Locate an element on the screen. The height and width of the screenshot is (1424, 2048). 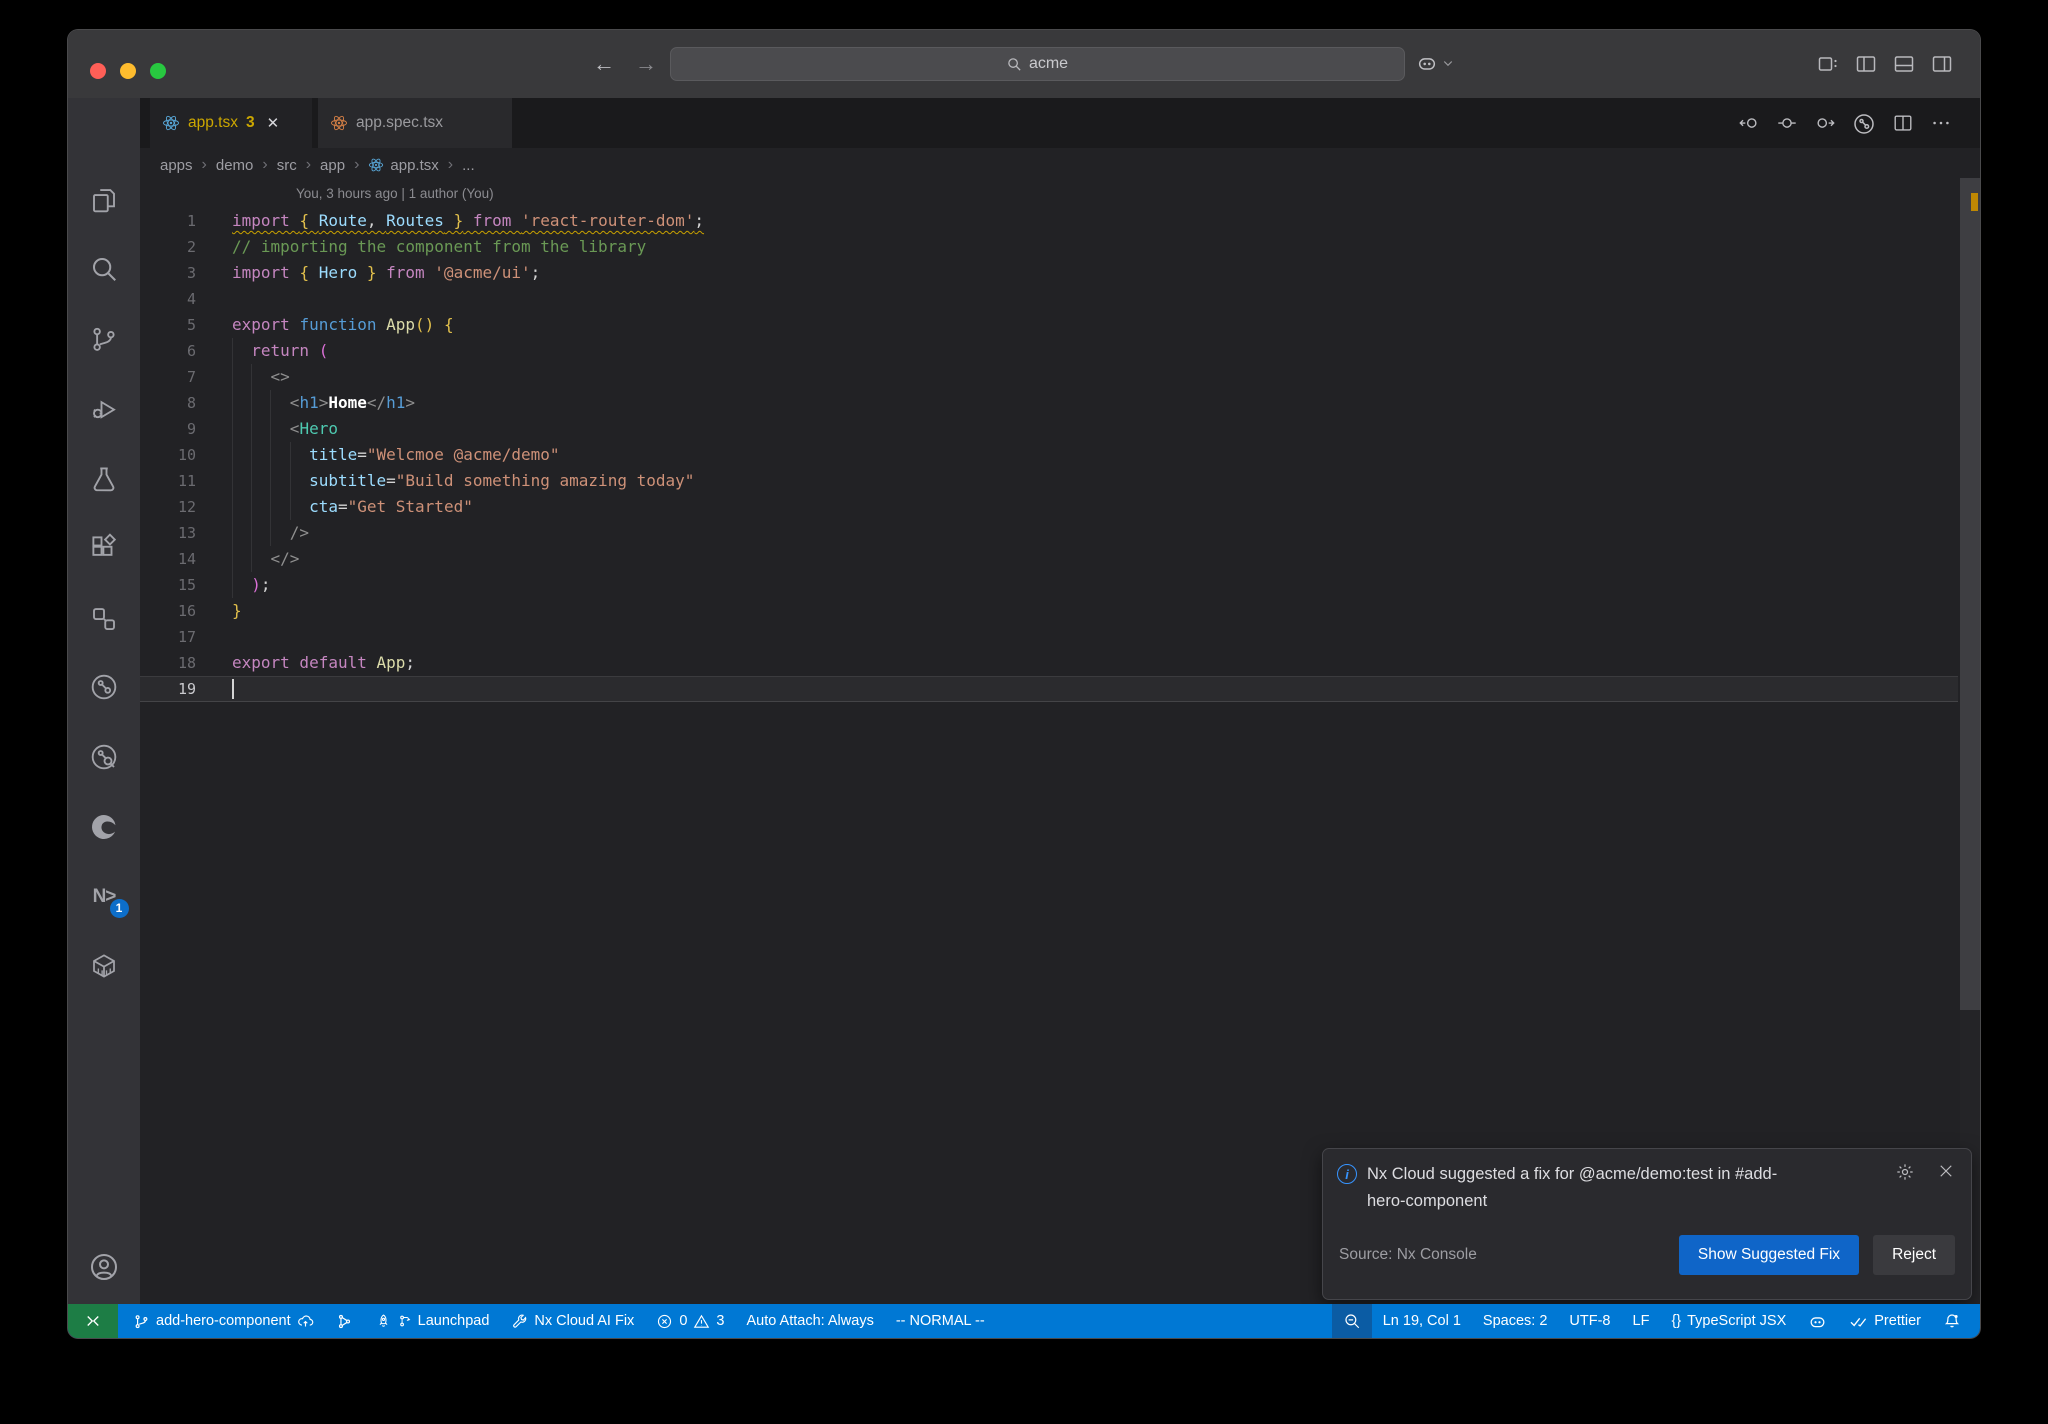
navigate-back-icon: ← is located at coordinates (604, 64).